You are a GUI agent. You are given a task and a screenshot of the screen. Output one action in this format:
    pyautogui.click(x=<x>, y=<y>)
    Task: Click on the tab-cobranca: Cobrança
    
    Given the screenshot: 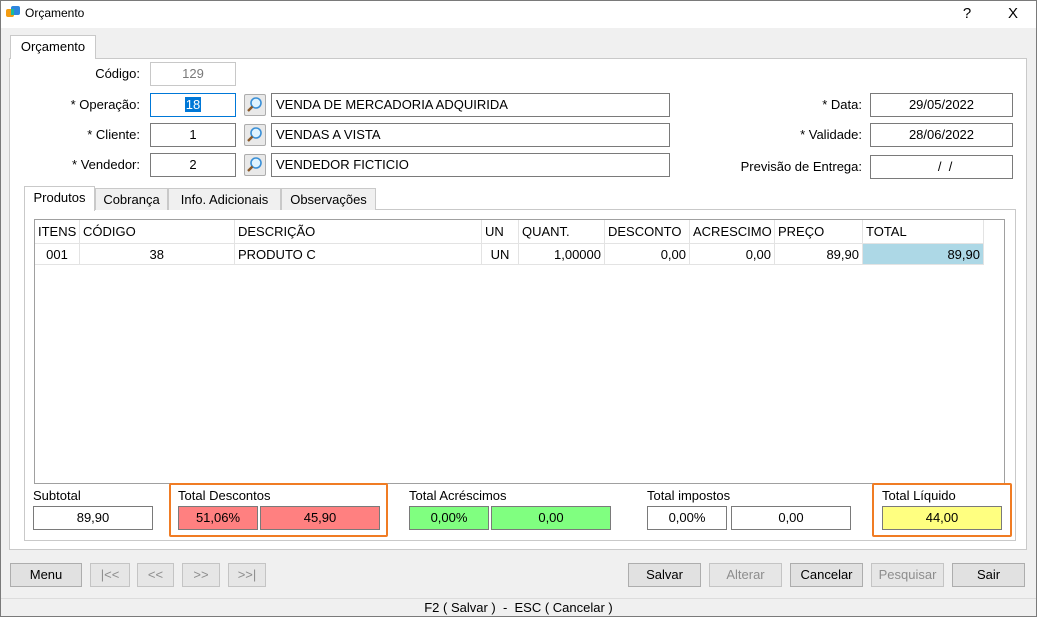 What is the action you would take?
    pyautogui.click(x=131, y=199)
    